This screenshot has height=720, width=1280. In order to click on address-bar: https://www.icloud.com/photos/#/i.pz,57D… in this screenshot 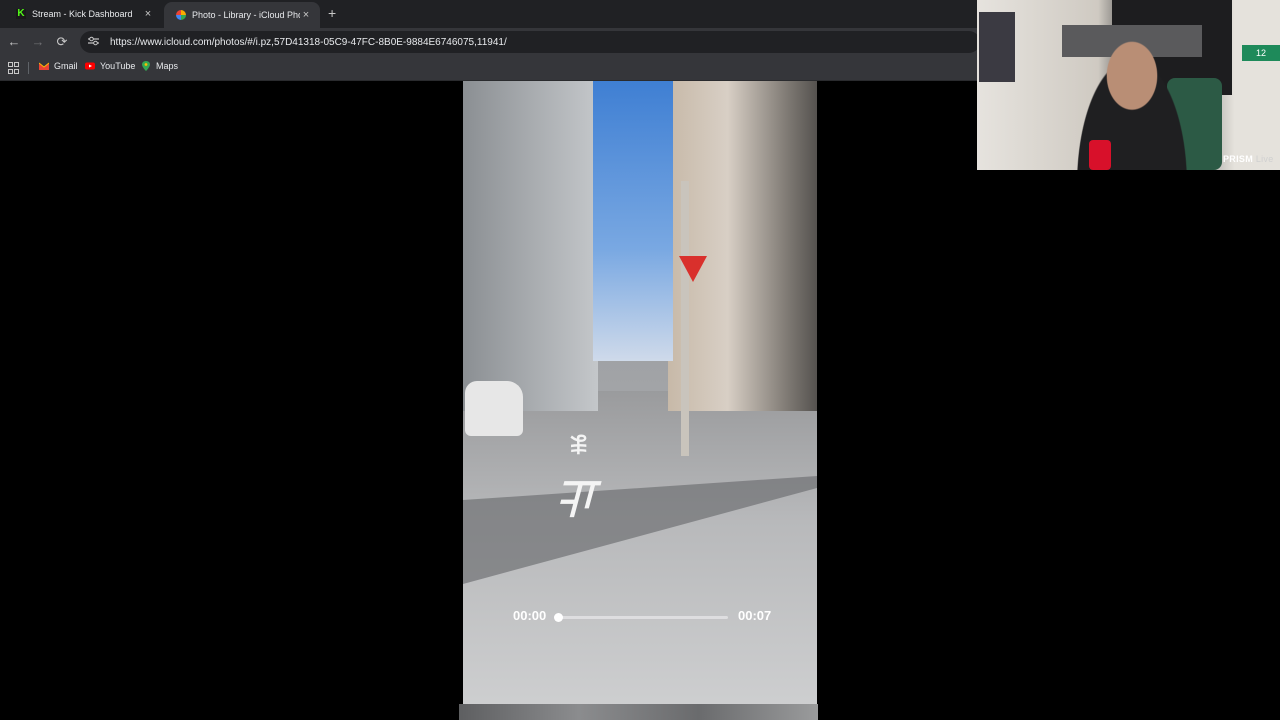, I will do `click(530, 42)`.